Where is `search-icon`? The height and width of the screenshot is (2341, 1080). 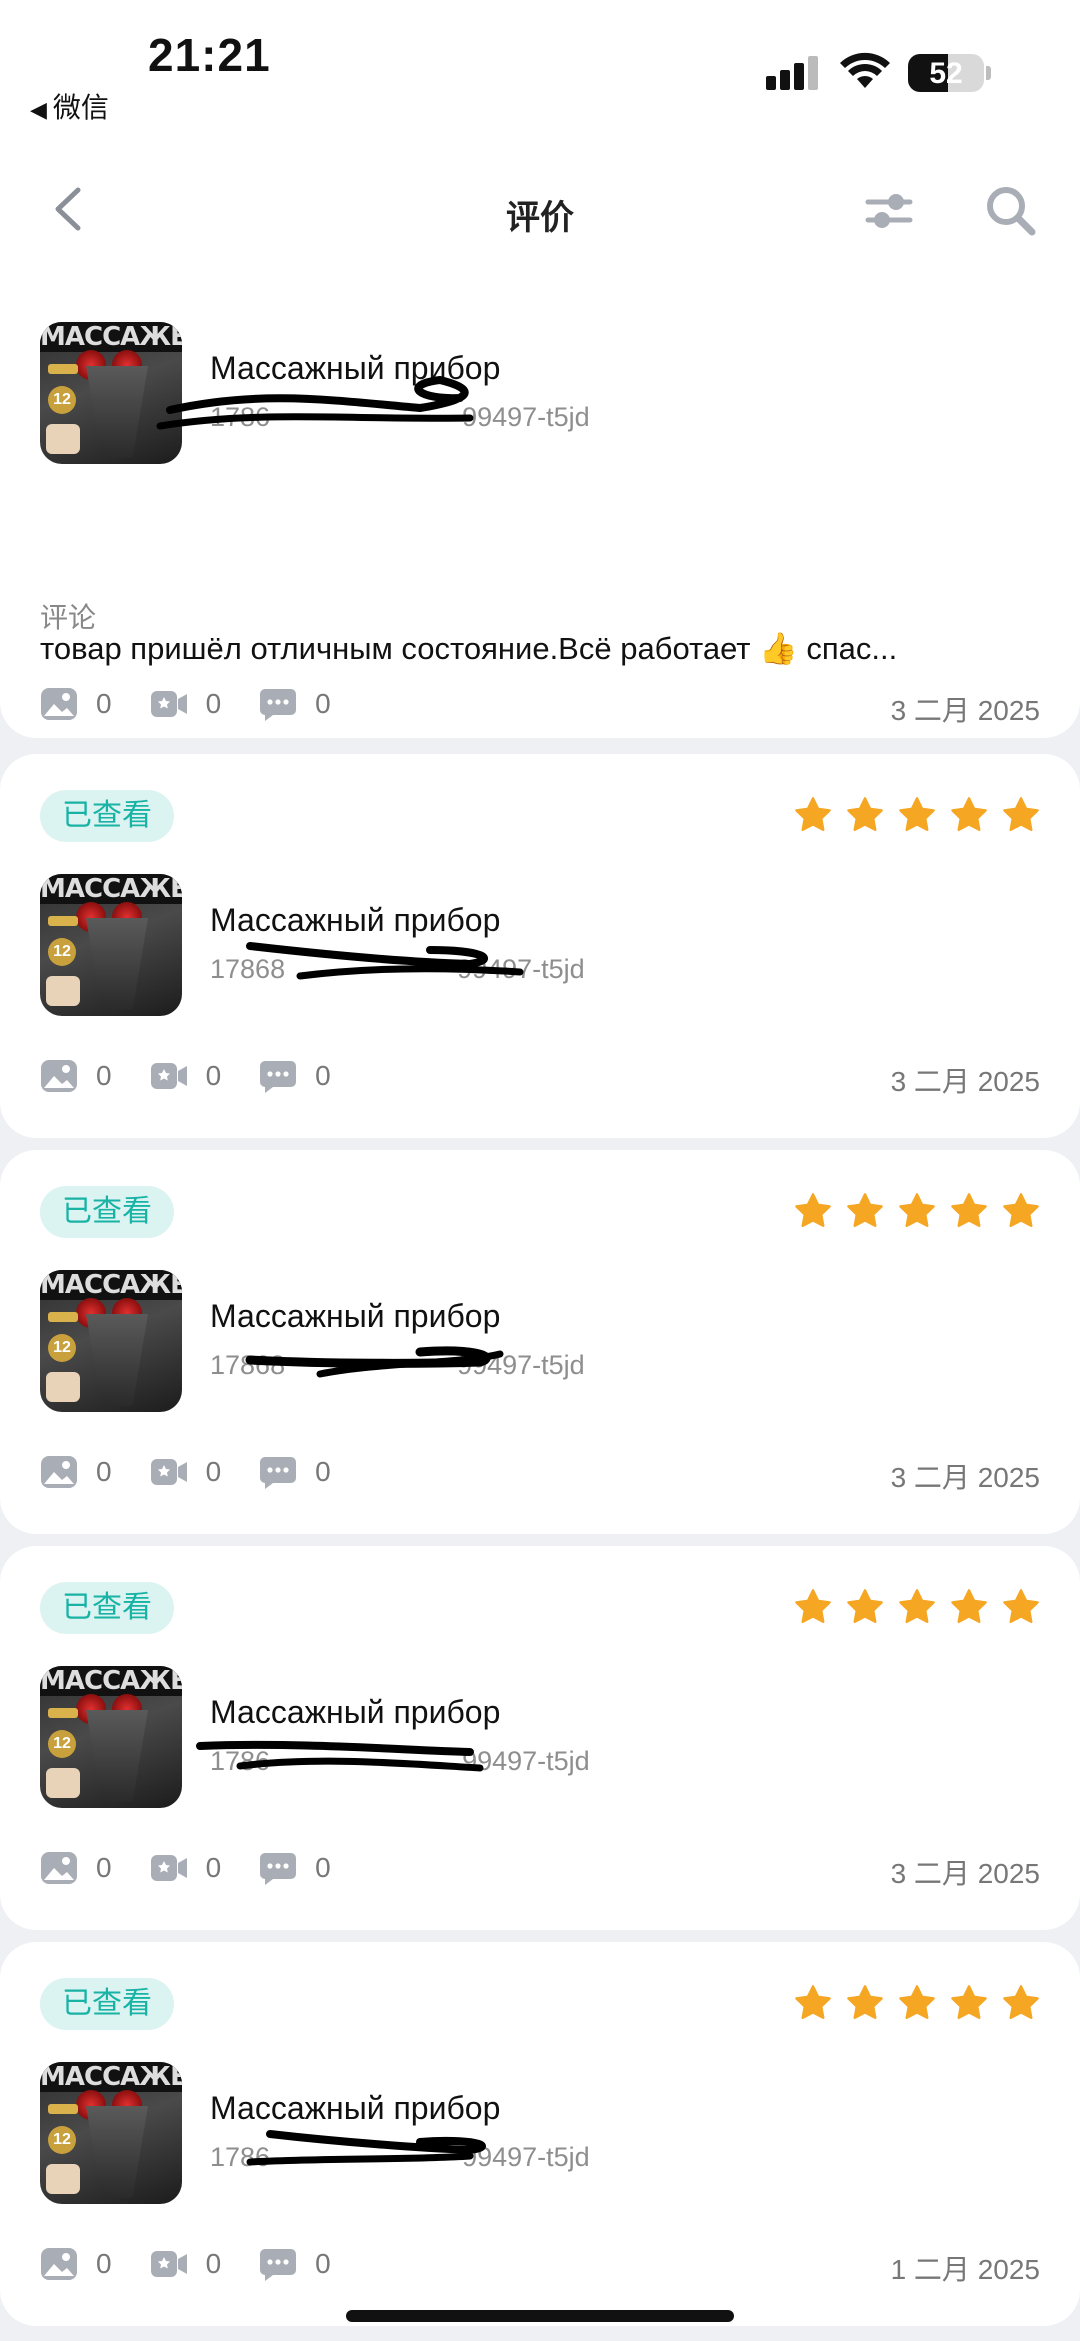 search-icon is located at coordinates (1010, 210).